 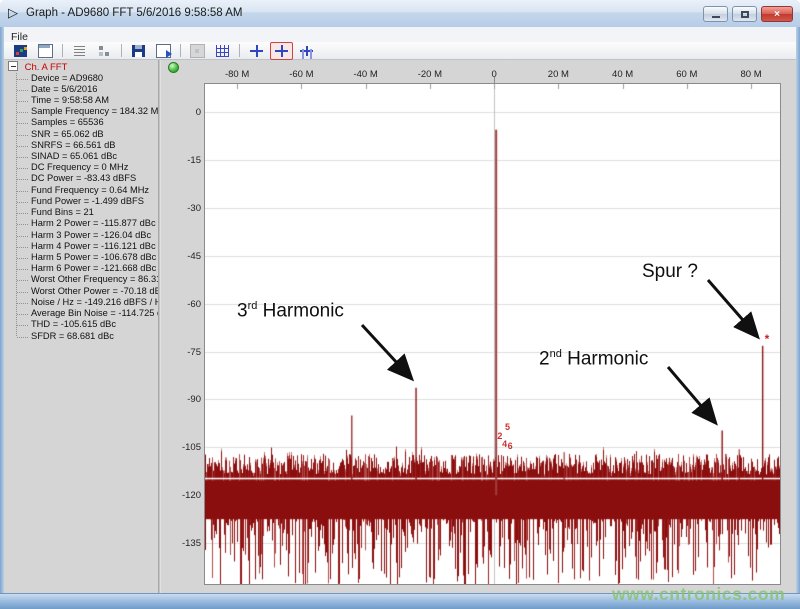 I want to click on collapse-icon, so click(x=13, y=66).